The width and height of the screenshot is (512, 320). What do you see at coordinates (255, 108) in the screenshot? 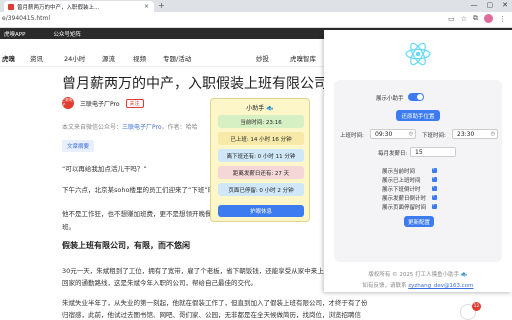
I see `helper-title-text: 小助手` at bounding box center [255, 108].